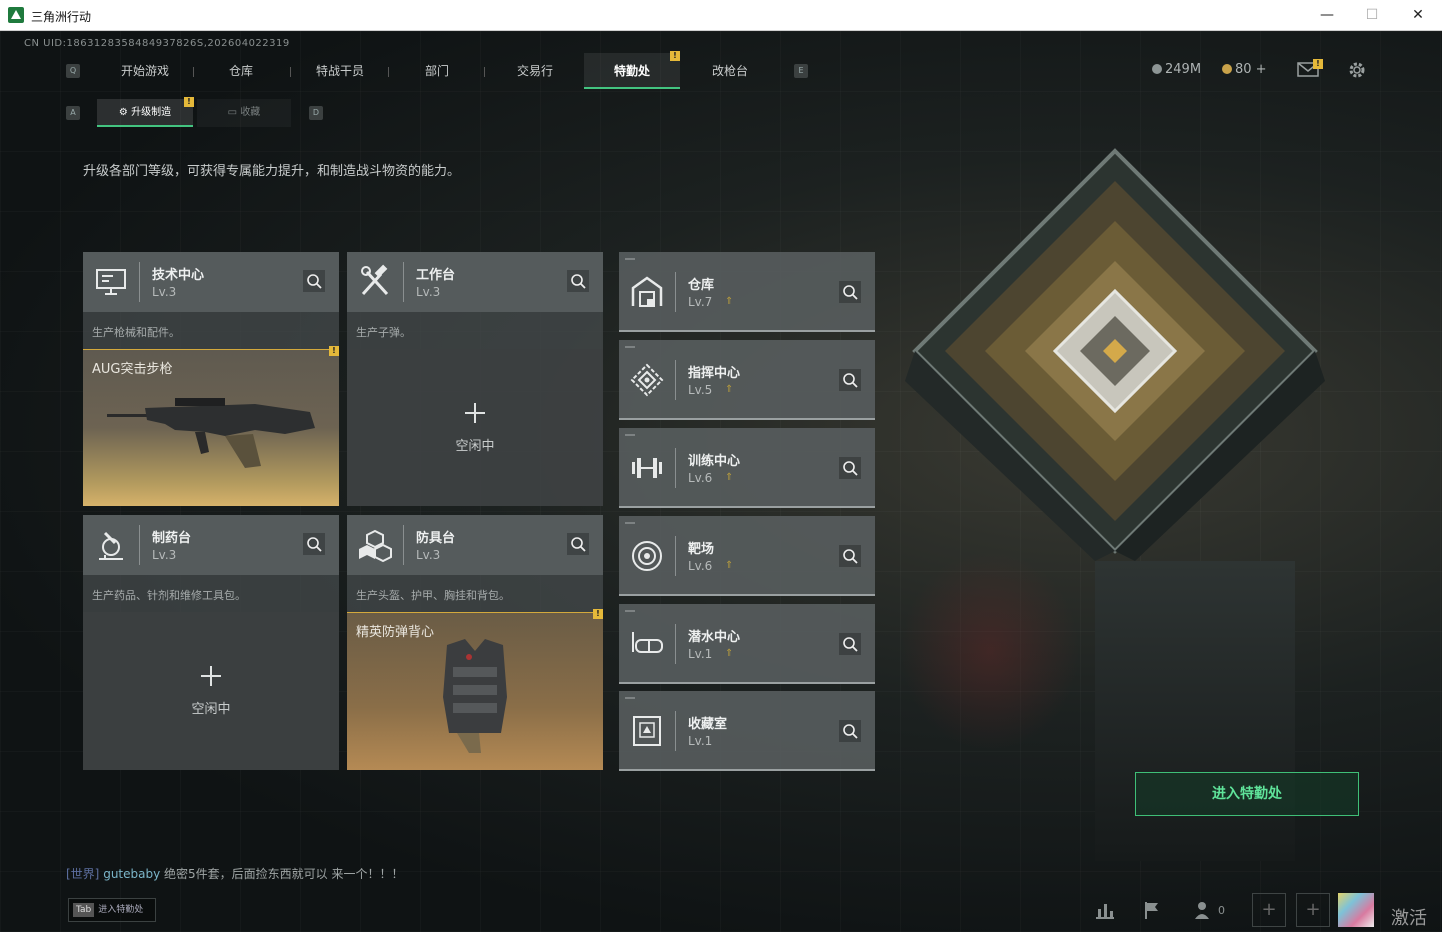 The width and height of the screenshot is (1442, 932). I want to click on dumbbell-icon, so click(647, 468).